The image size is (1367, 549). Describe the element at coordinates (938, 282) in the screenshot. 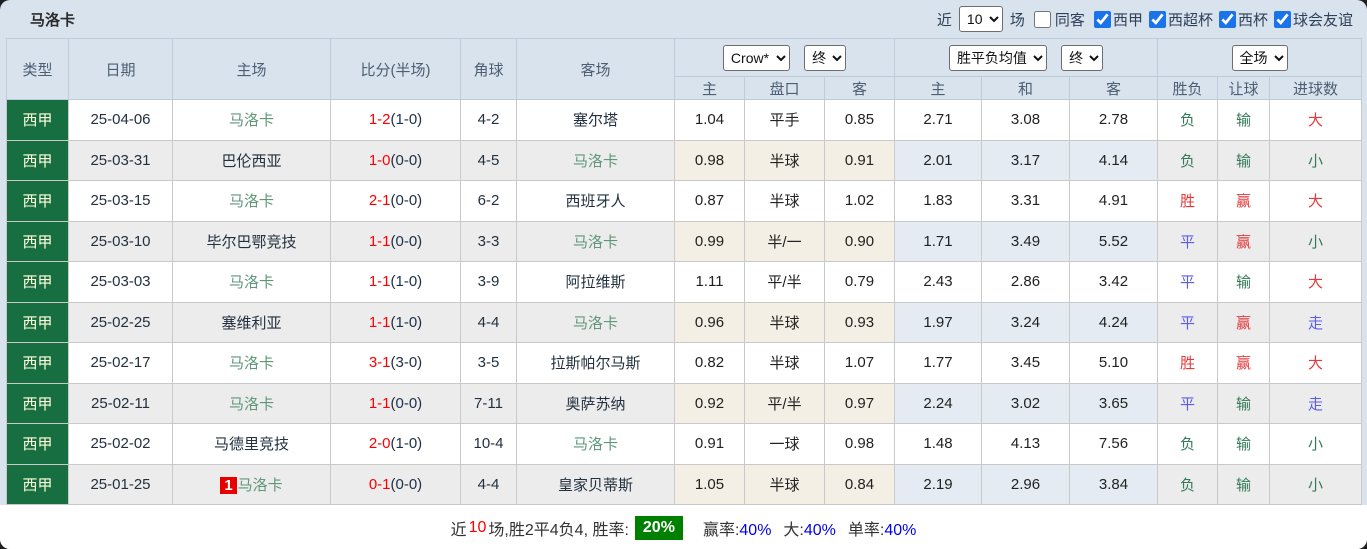

I see `avg-home-cell: 2.43` at that location.